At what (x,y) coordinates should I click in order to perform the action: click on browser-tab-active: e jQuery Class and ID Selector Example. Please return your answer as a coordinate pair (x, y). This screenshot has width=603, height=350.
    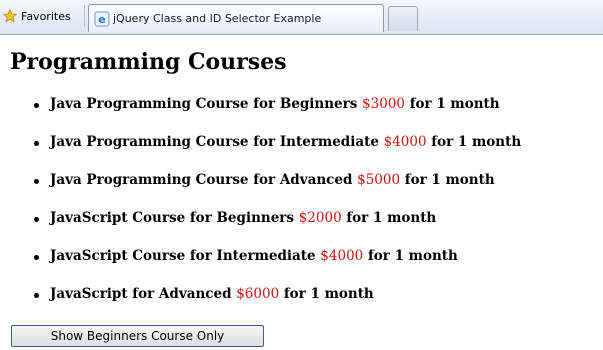
    Looking at the image, I should click on (236, 18).